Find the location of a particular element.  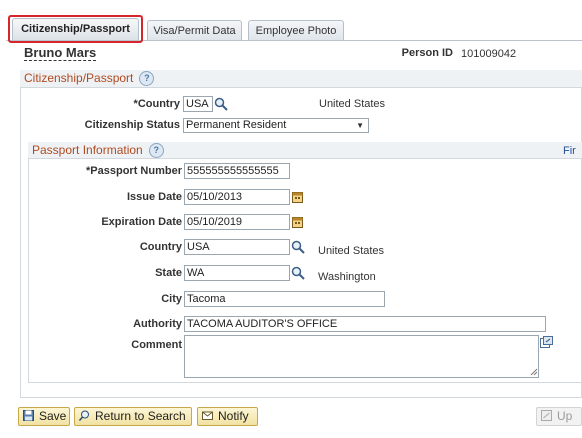

resize-grip-icon is located at coordinates (534, 372).